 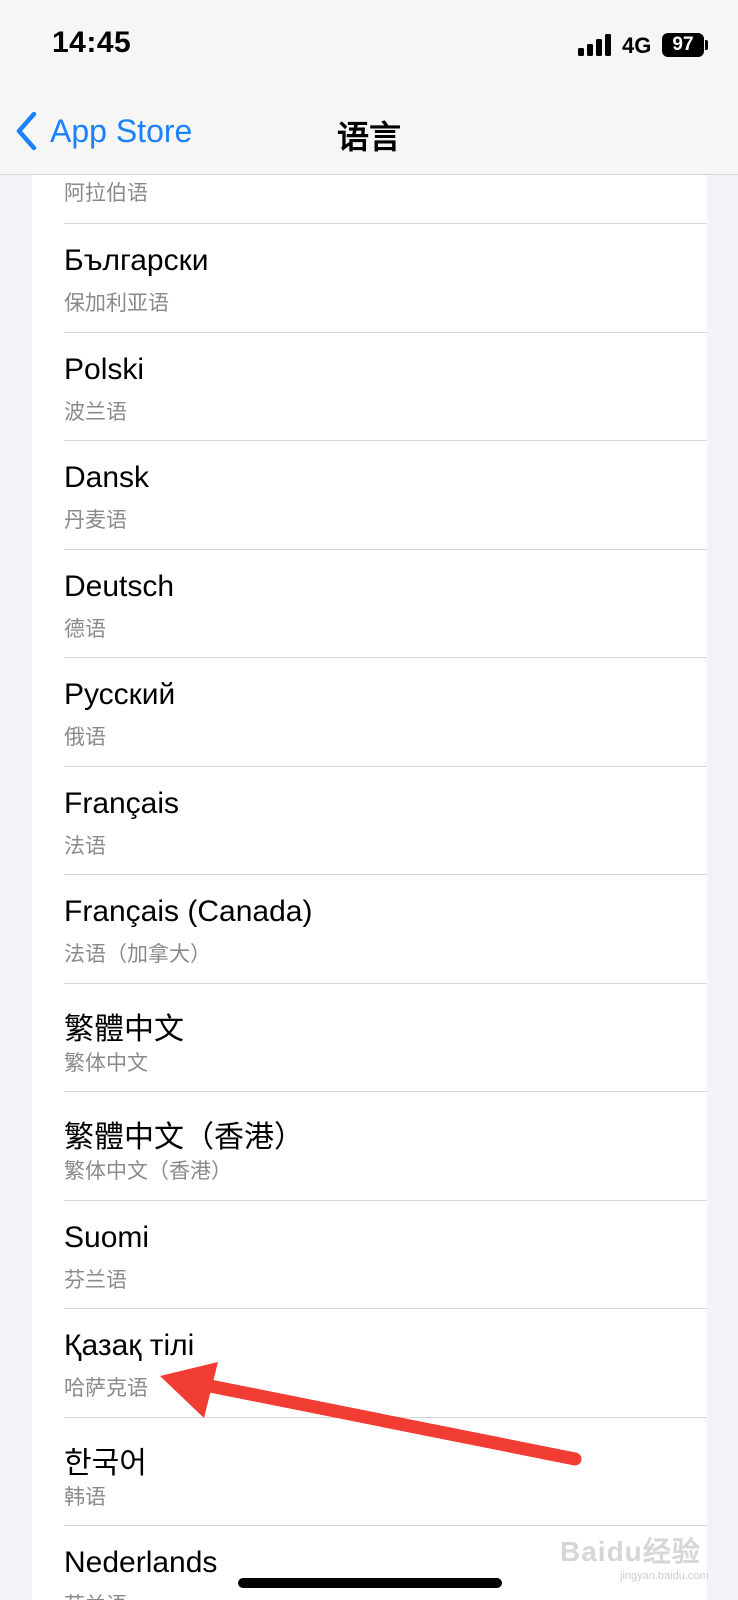 What do you see at coordinates (95, 412) in the screenshot?
I see `language-subtitle: 波兰语` at bounding box center [95, 412].